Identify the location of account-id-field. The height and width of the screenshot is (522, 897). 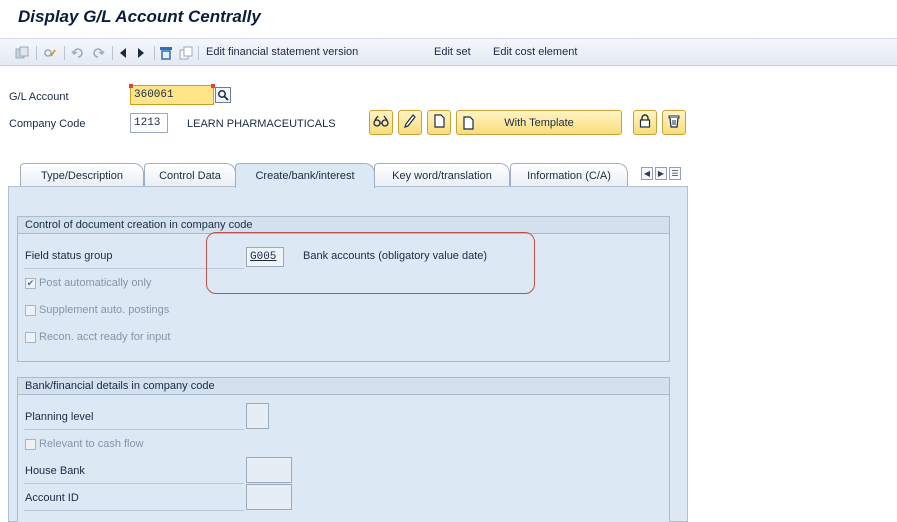
(269, 497).